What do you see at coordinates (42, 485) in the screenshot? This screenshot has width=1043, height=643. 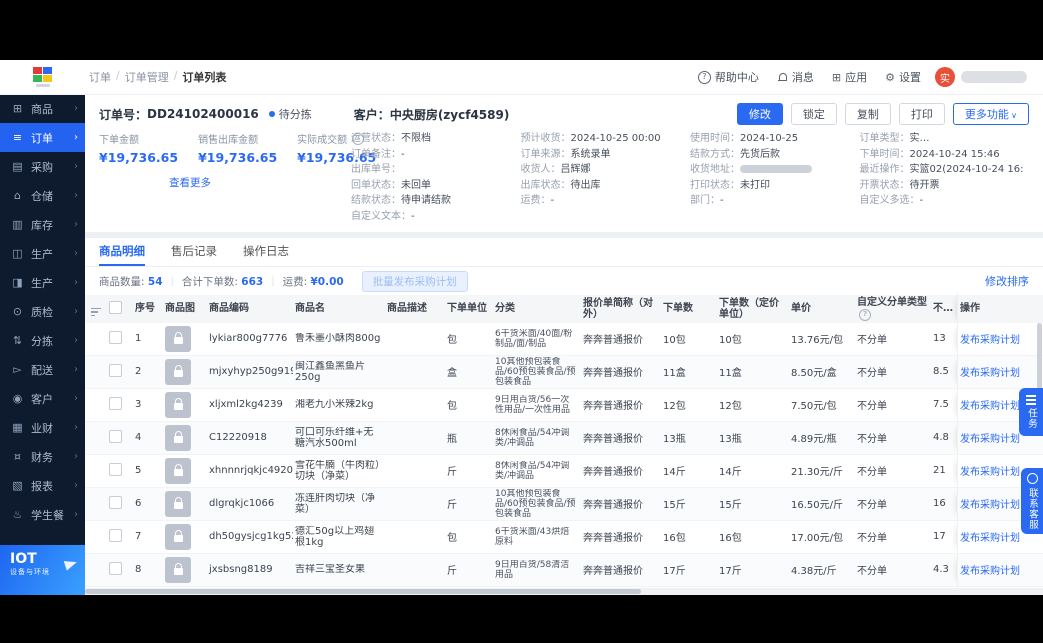 I see `sidebar-item-report: ▧ 报表 ›` at bounding box center [42, 485].